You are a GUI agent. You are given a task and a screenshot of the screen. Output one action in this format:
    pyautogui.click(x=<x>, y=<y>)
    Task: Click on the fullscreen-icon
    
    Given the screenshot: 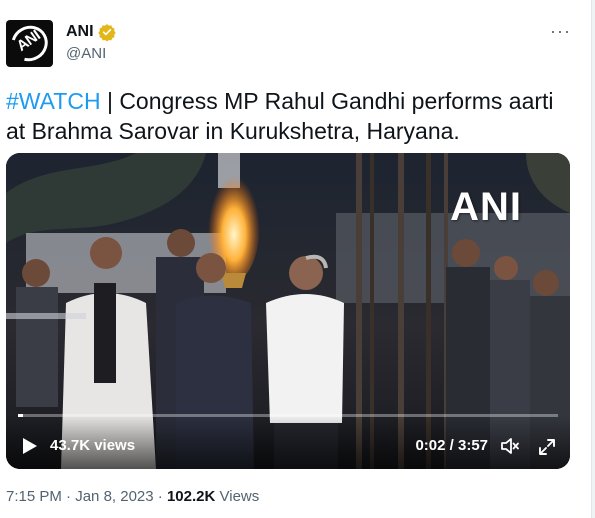 What is the action you would take?
    pyautogui.click(x=547, y=447)
    